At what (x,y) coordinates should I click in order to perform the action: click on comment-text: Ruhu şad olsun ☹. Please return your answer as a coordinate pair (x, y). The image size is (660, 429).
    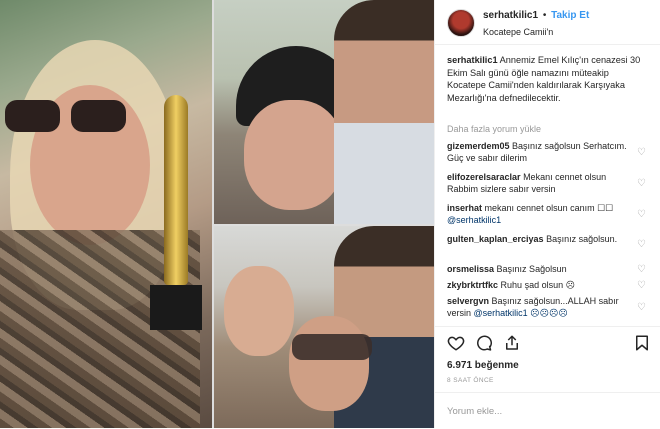
    Looking at the image, I should click on (537, 285).